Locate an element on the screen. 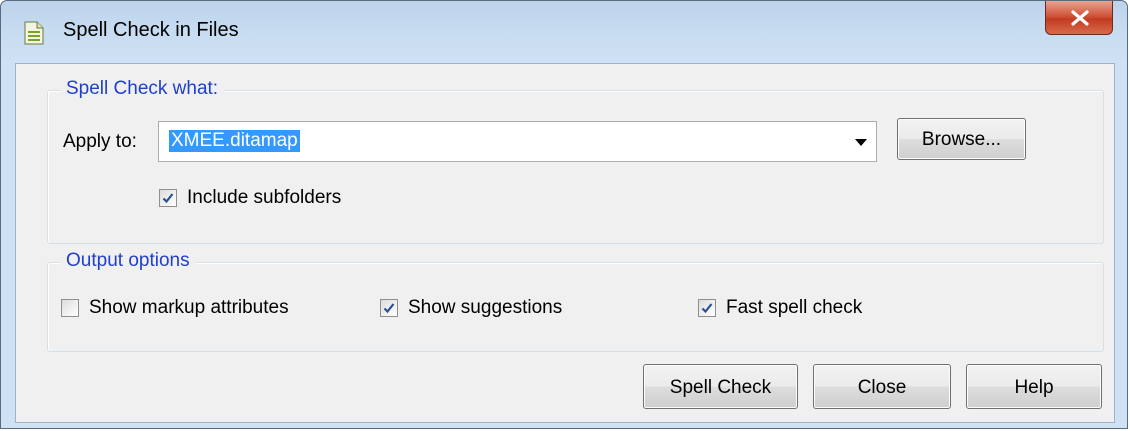  apply-to-value: XMEE.ditamap is located at coordinates (234, 141).